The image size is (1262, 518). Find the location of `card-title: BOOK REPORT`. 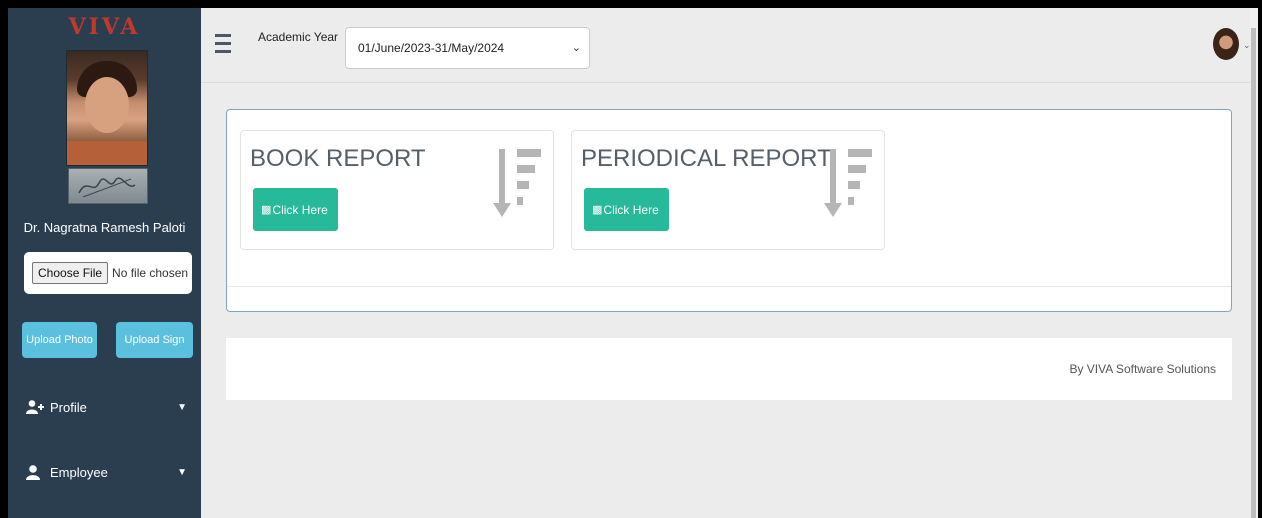

card-title: BOOK REPORT is located at coordinates (338, 158).